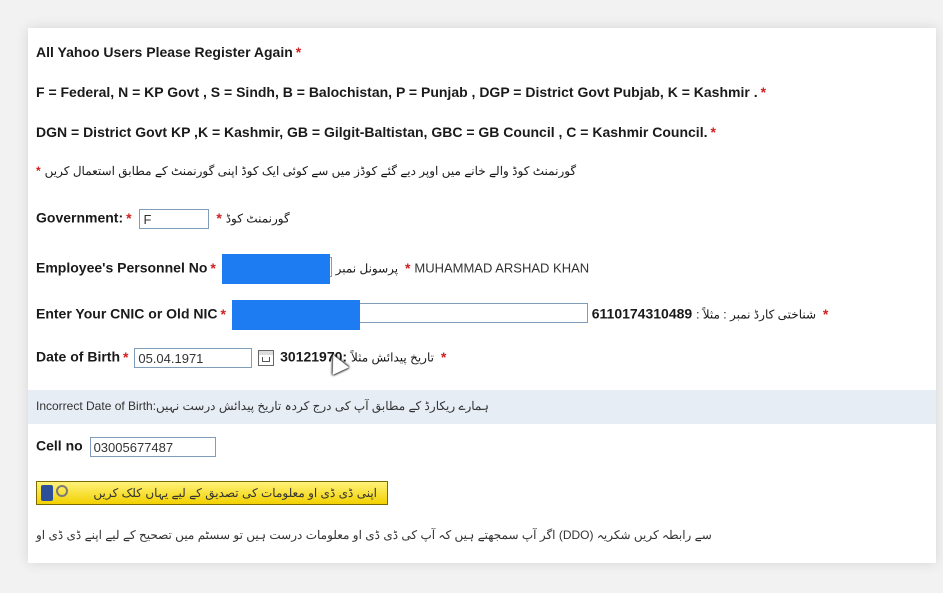 The image size is (943, 593). I want to click on button-cap-icon, so click(47, 493).